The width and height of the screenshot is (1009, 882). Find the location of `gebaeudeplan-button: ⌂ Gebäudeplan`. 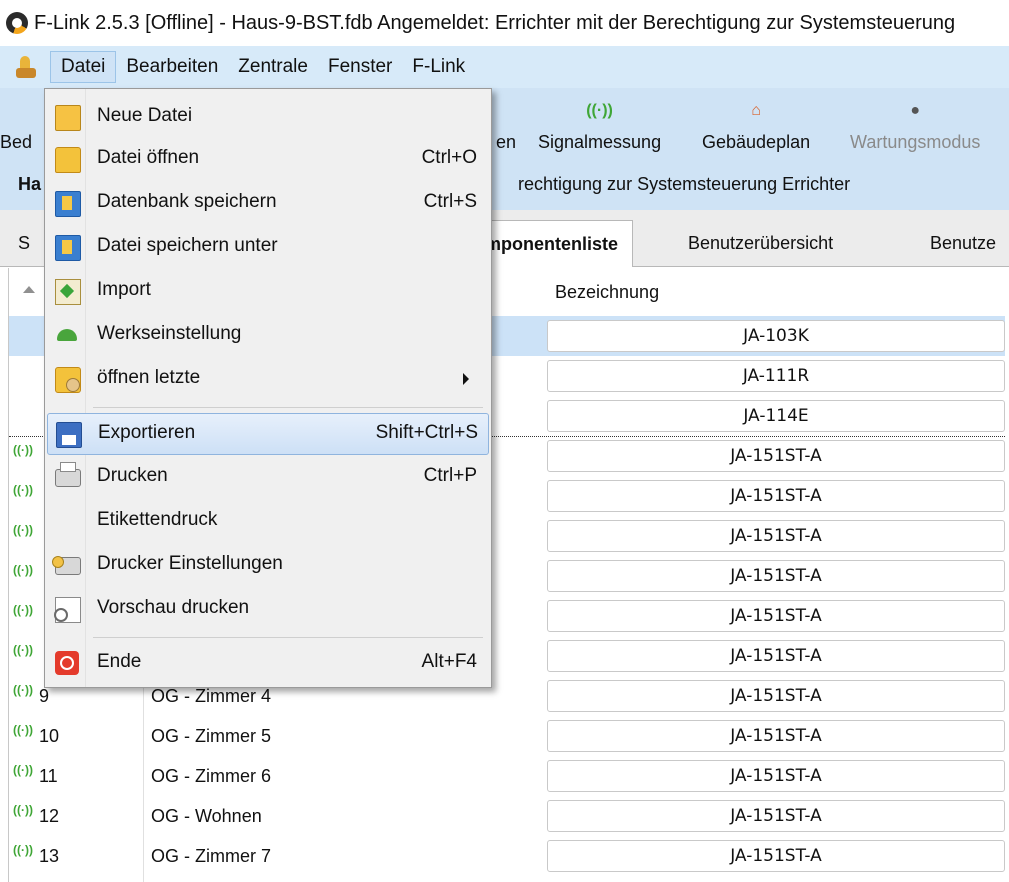

gebaeudeplan-button: ⌂ Gebäudeplan is located at coordinates (756, 127).